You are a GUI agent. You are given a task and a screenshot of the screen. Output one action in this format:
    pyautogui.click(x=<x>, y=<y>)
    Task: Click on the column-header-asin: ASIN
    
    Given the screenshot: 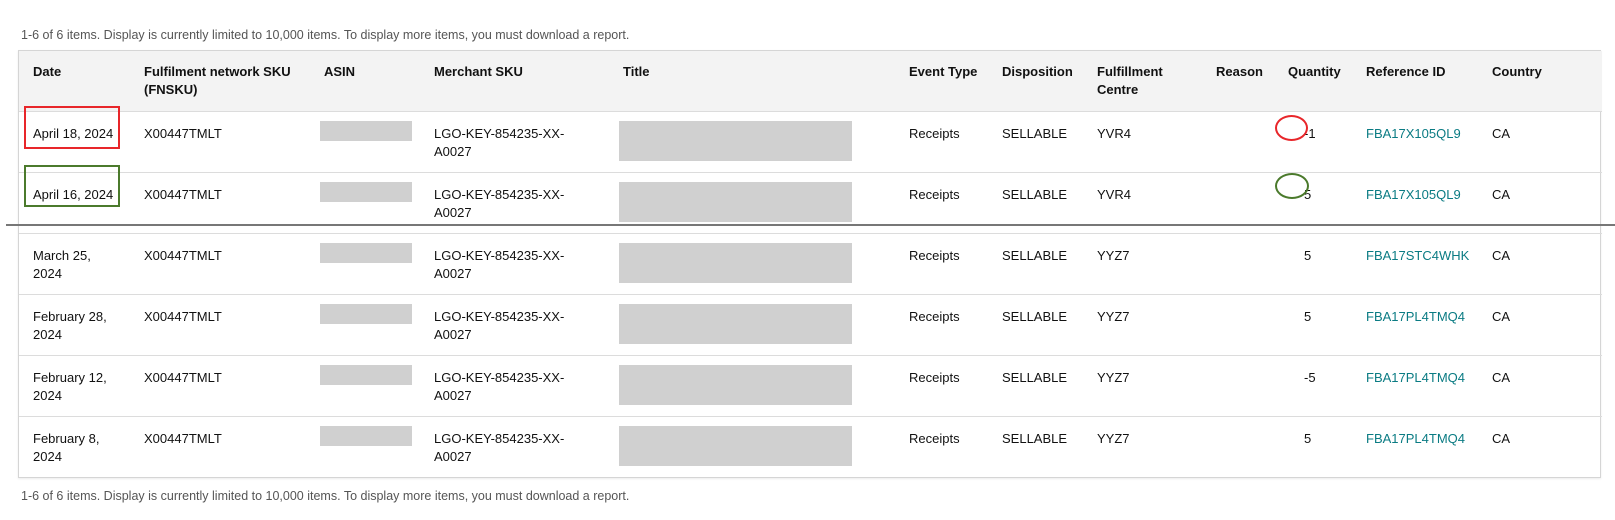 What is the action you would take?
    pyautogui.click(x=365, y=81)
    